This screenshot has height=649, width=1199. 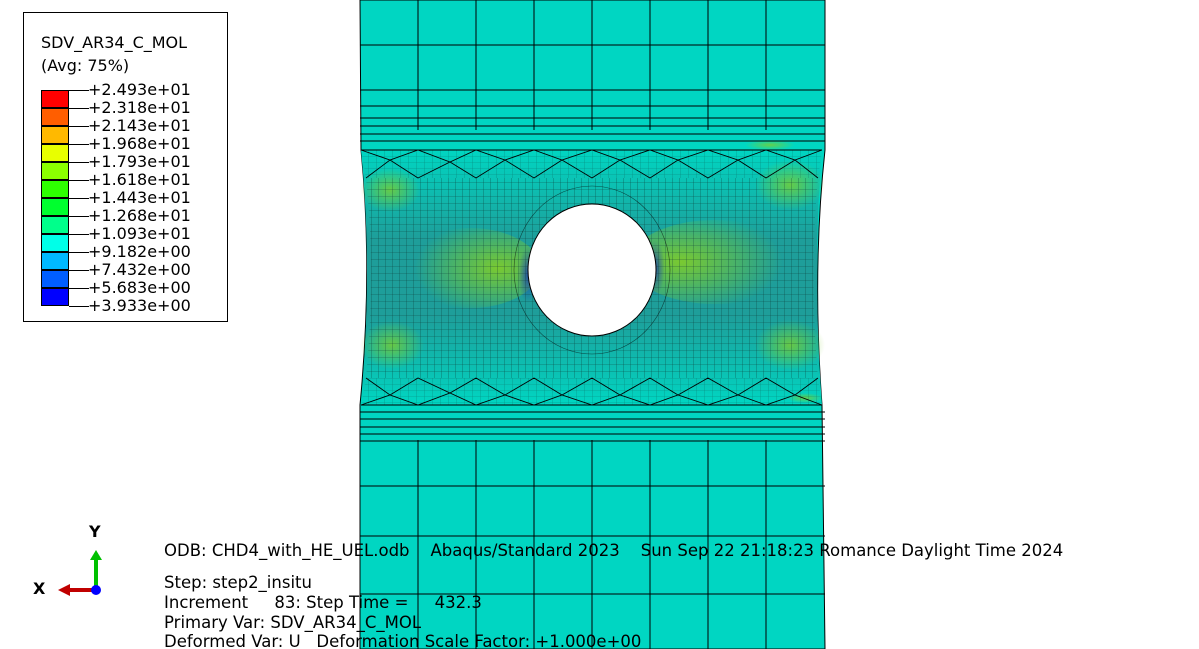 I want to click on y-axis-label: Y, so click(x=95, y=531).